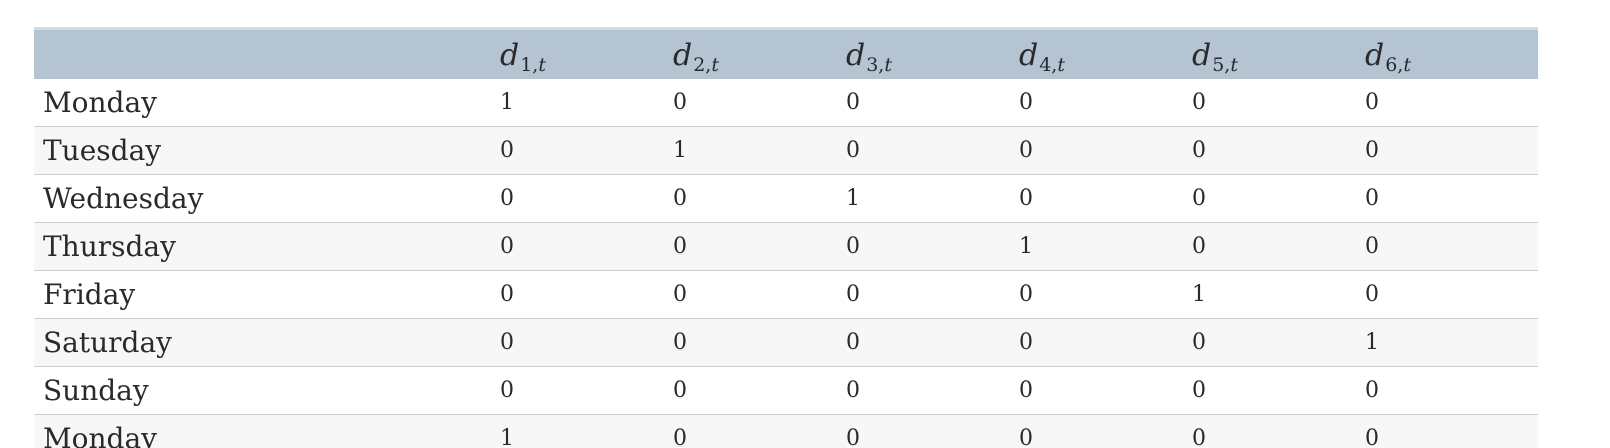 The height and width of the screenshot is (448, 1610). I want to click on header-row: d1,t d2,t d3,t d4,t d5,t d6,t, so click(786, 53).